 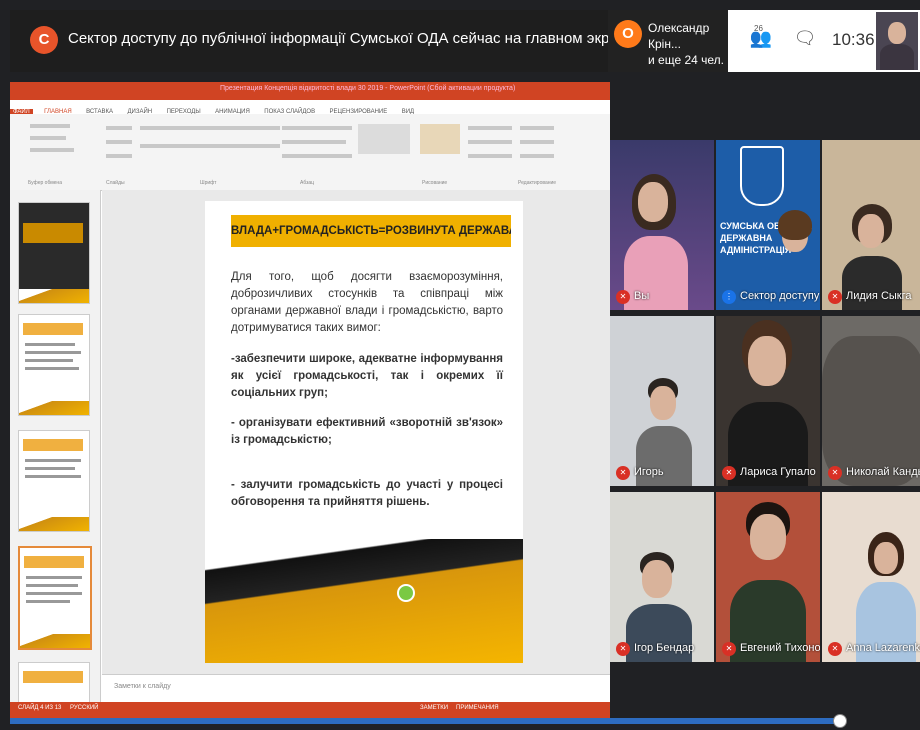 I want to click on ribbon-group-font: Шрифт, so click(x=208, y=183).